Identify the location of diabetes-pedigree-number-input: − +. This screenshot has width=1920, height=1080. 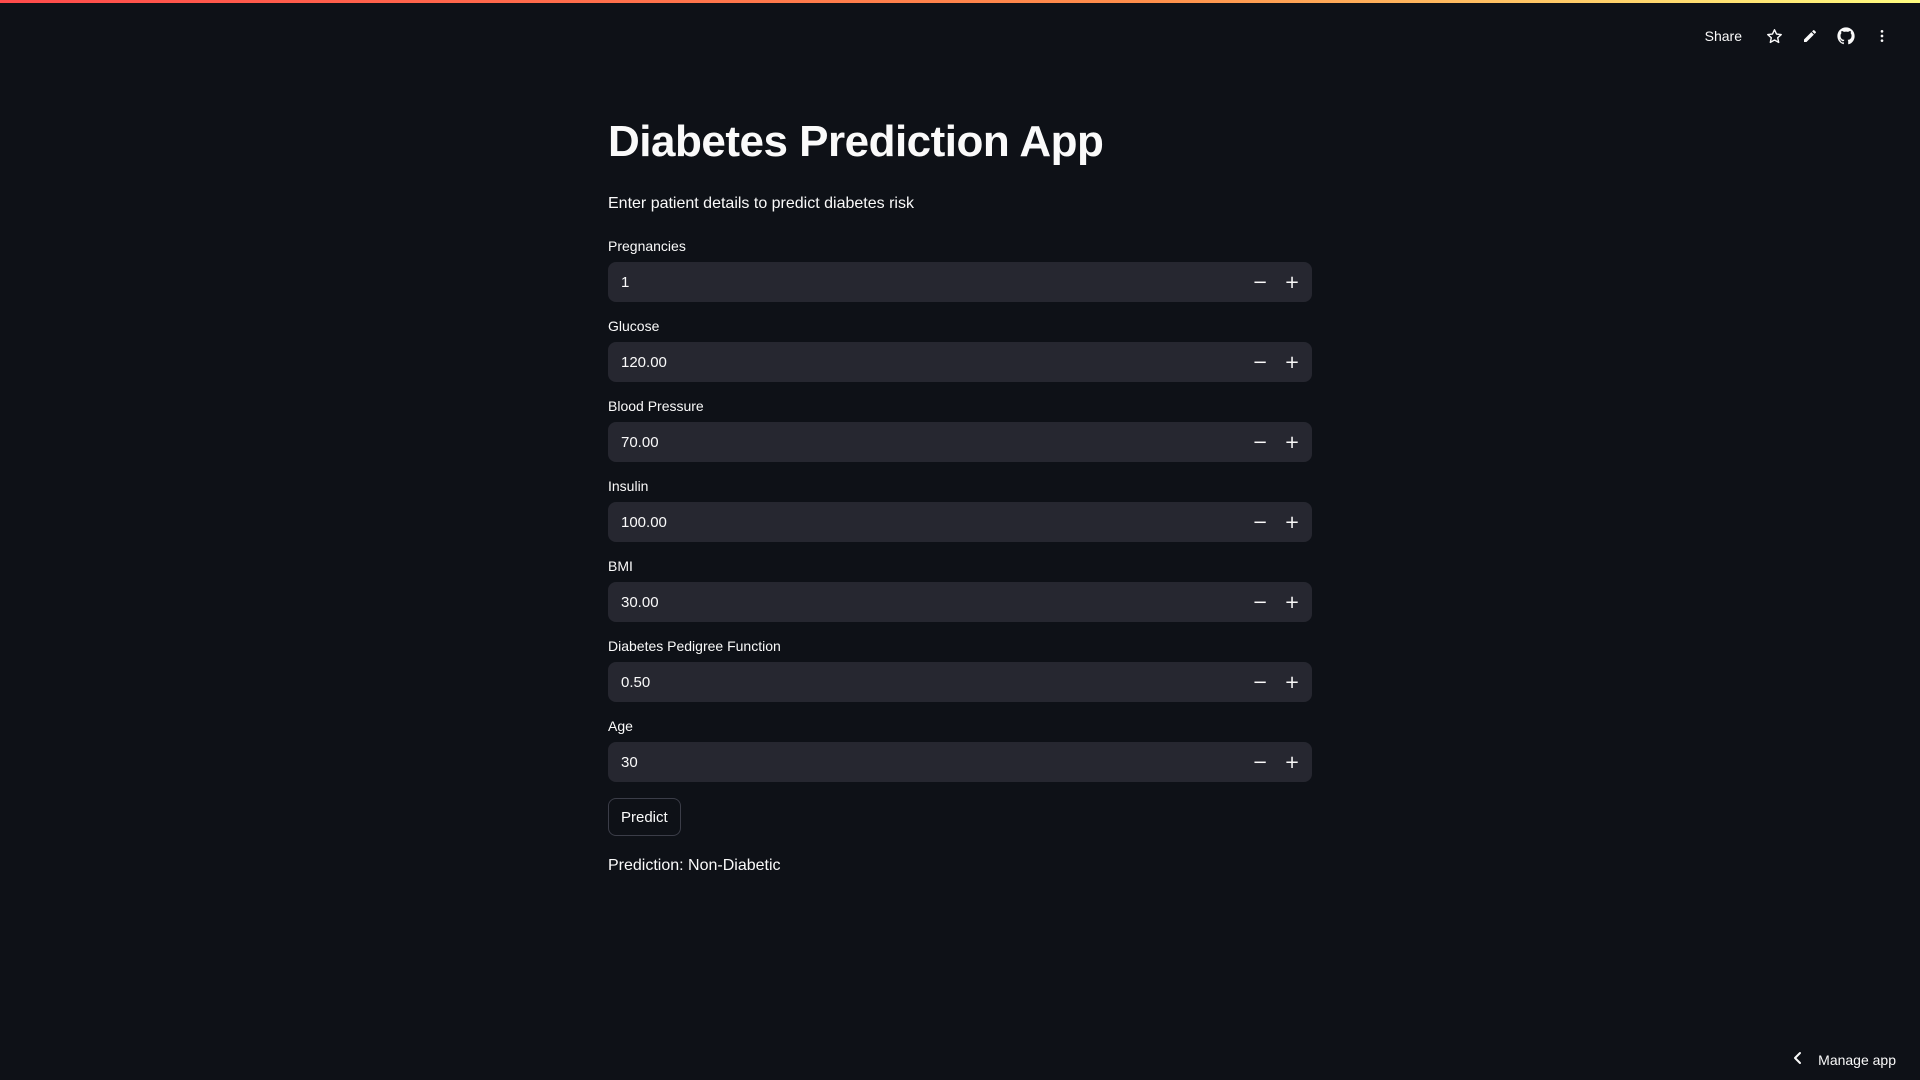
(960, 682).